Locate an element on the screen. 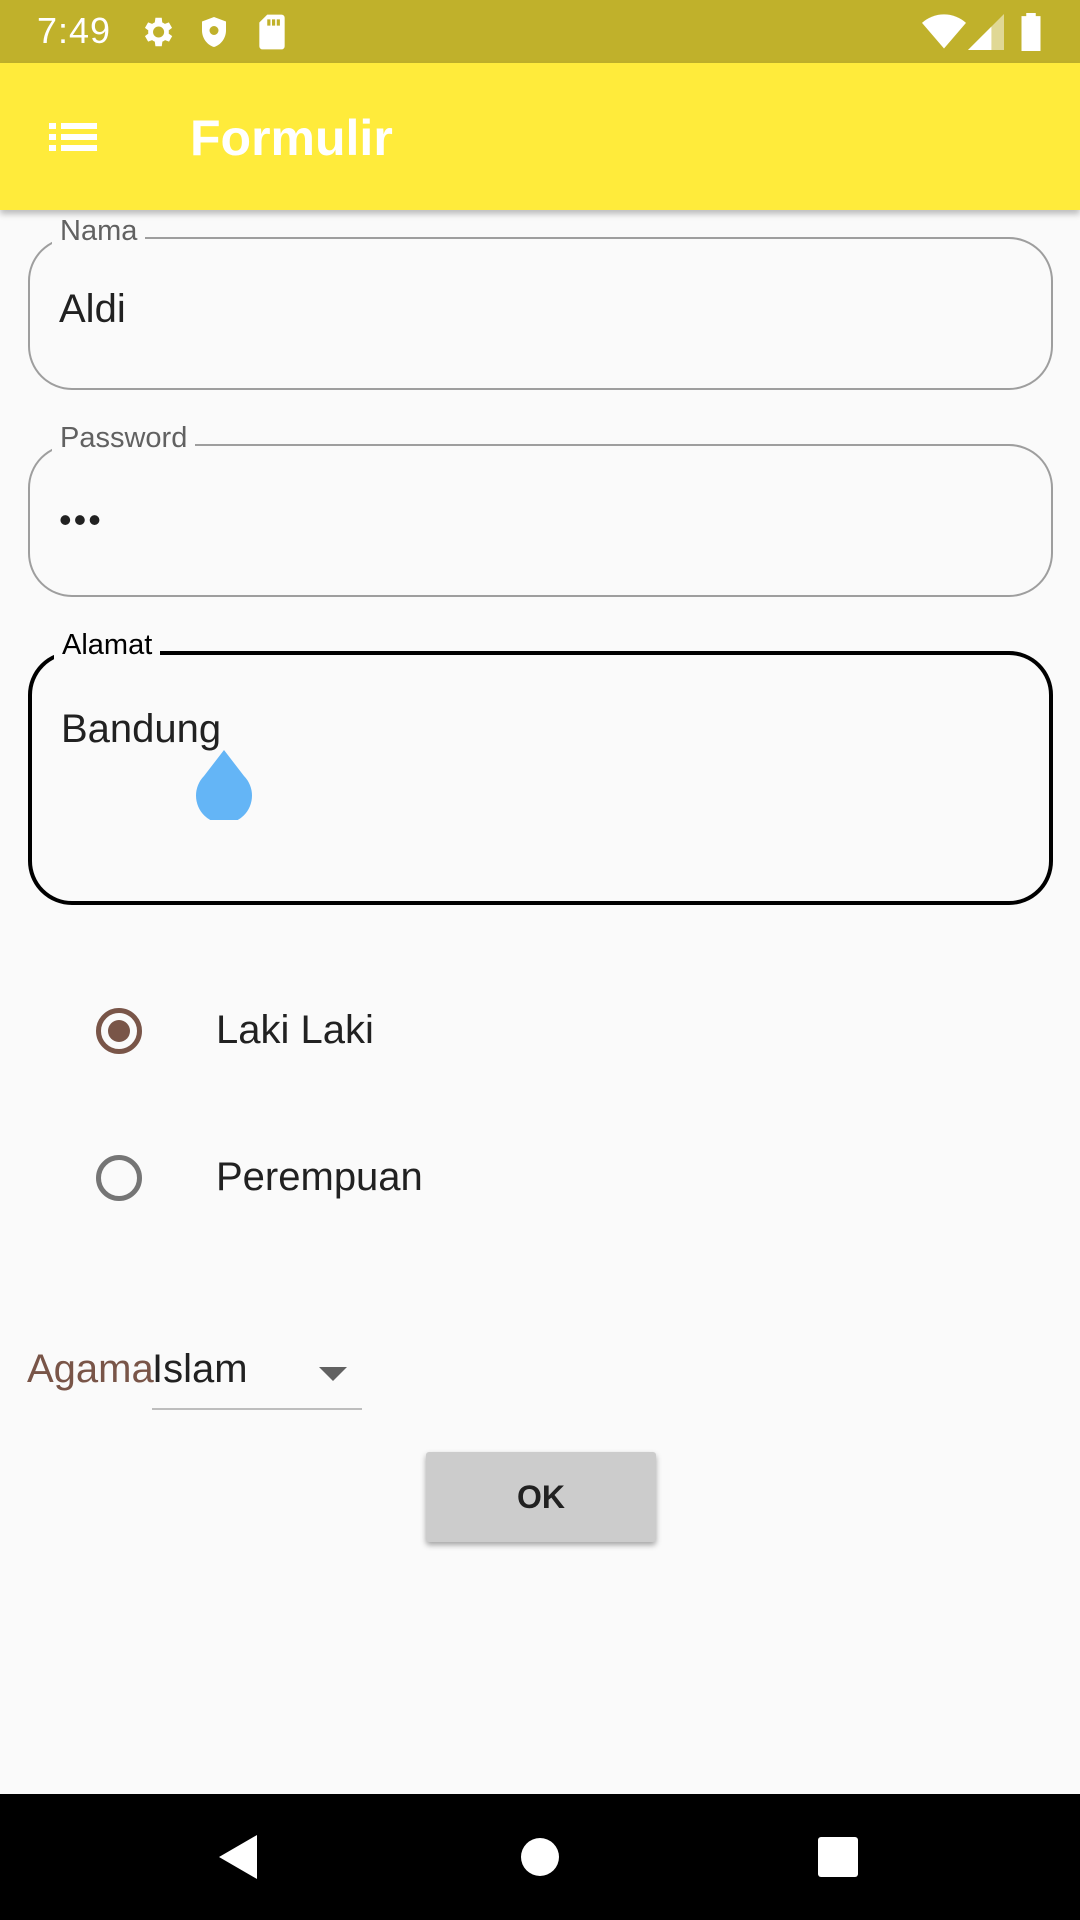  shield-icon is located at coordinates (214, 32).